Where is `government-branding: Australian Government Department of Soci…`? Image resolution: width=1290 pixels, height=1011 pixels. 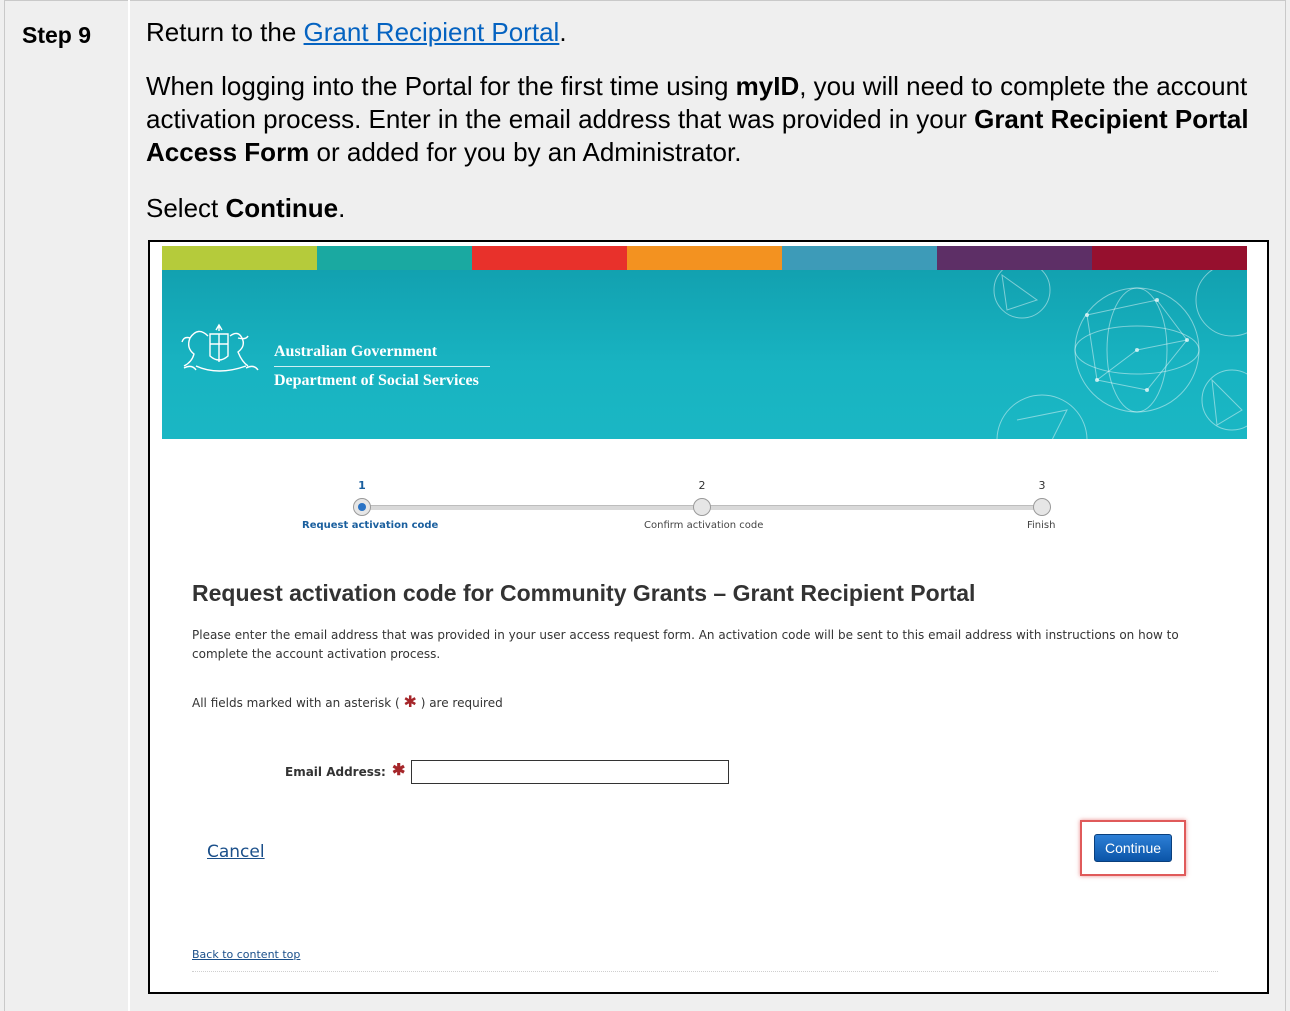
government-branding: Australian Government Department of Soci… is located at coordinates (382, 366).